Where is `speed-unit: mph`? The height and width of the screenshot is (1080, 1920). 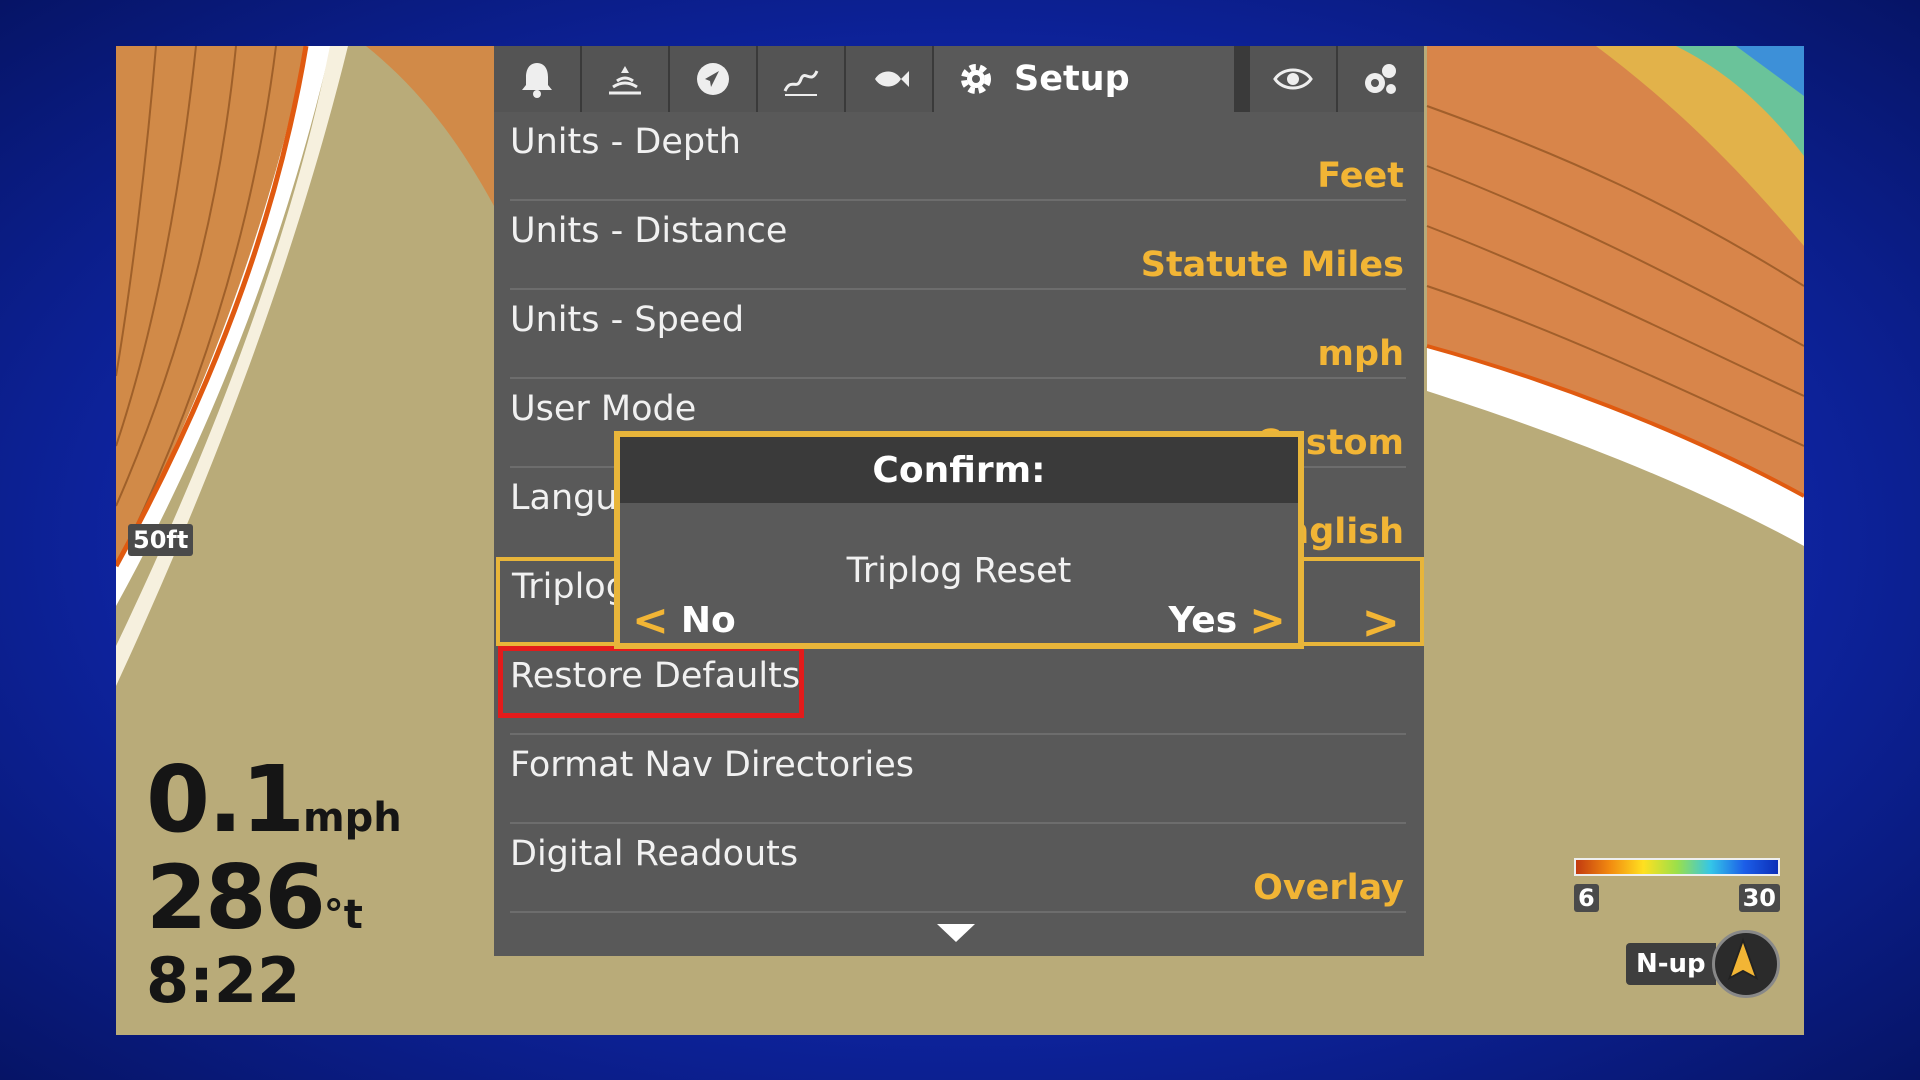
speed-unit: mph is located at coordinates (352, 818).